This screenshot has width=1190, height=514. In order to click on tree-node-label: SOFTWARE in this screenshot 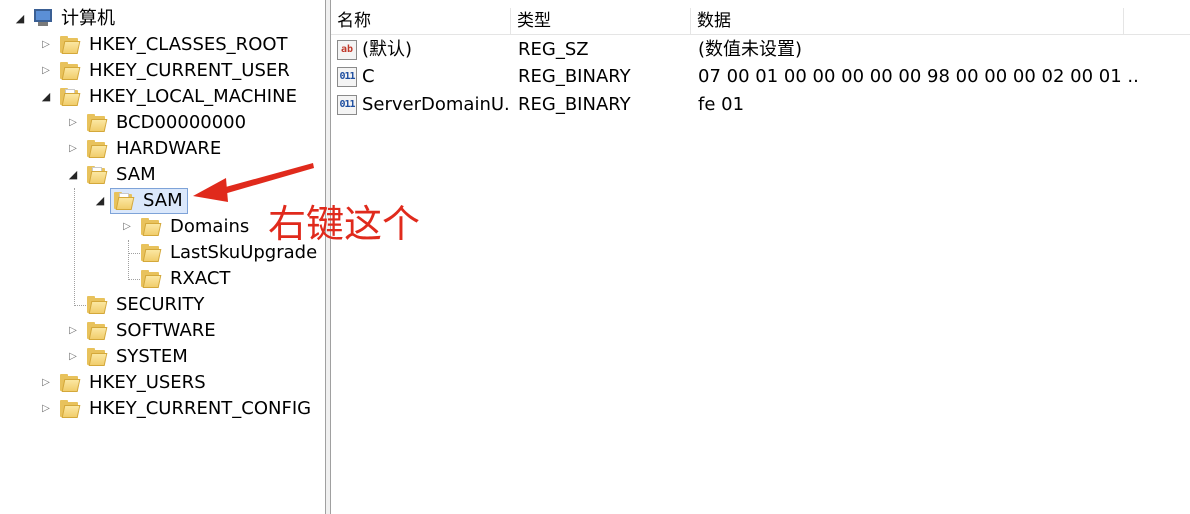, I will do `click(166, 330)`.